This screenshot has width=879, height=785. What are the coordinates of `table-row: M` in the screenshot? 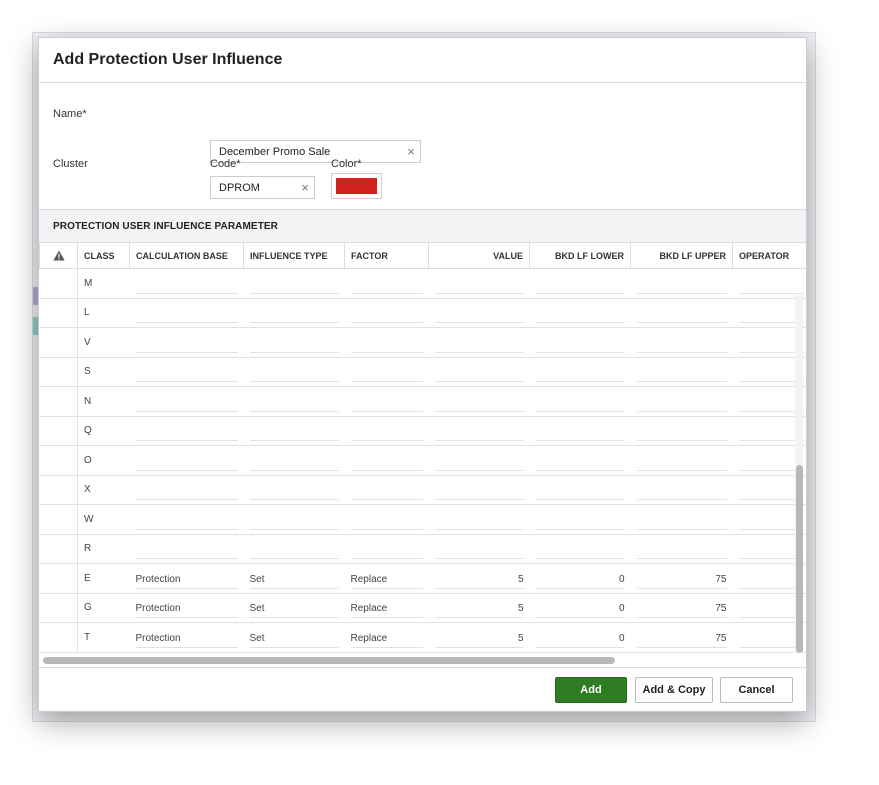 It's located at (422, 283).